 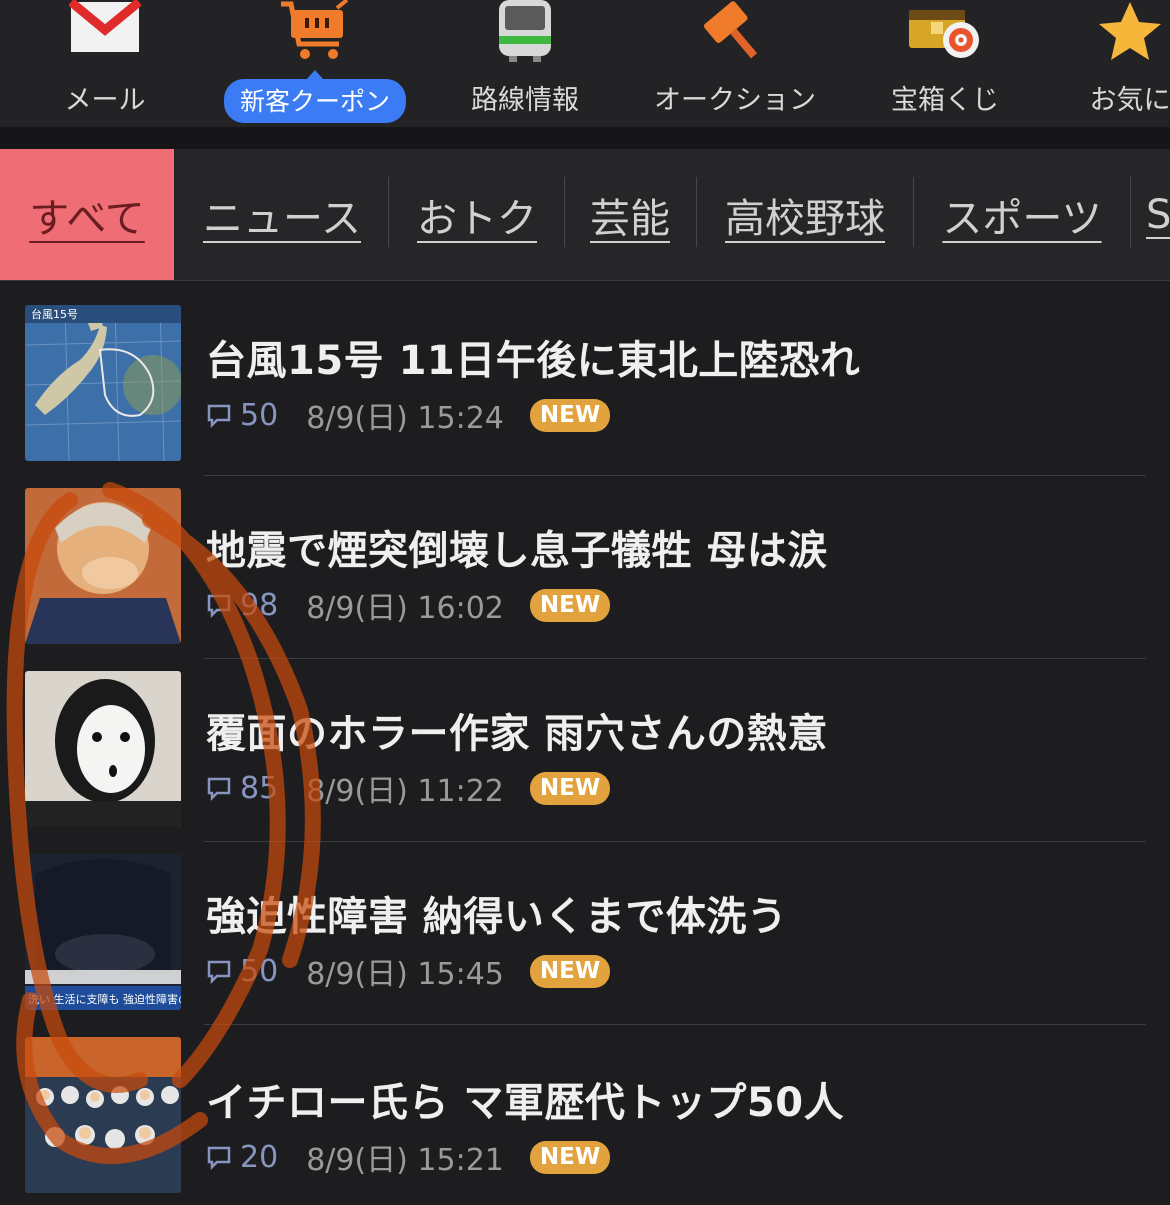 What do you see at coordinates (315, 63) in the screenshot?
I see `app-coupon: 新客クーポン` at bounding box center [315, 63].